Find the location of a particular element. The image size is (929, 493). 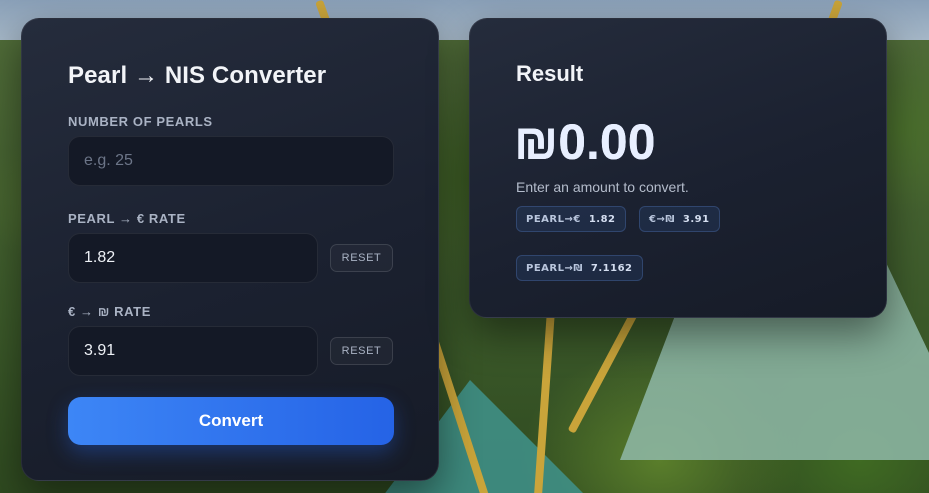

pearl-eur-rate-label: PEARL → € RATE is located at coordinates (127, 218).